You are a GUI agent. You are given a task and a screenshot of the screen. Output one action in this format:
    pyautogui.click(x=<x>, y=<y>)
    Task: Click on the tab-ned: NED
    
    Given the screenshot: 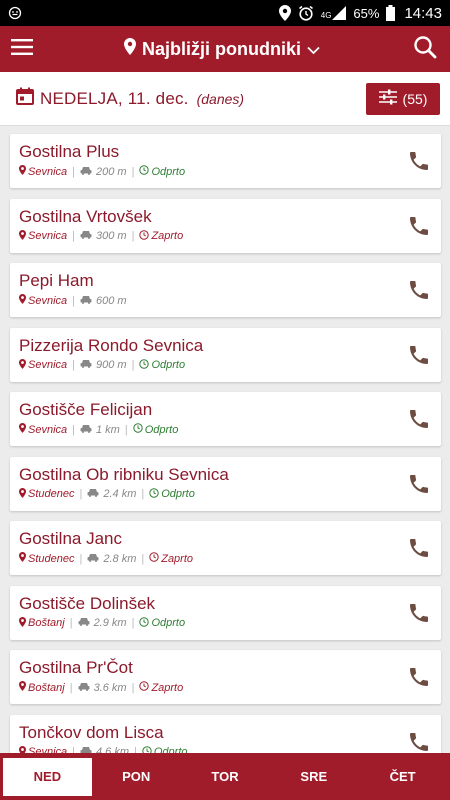 What is the action you would take?
    pyautogui.click(x=47, y=776)
    